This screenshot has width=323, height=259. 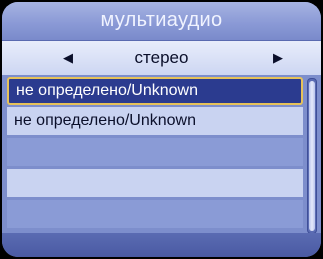 I want to click on scrollbar, so click(x=312, y=156).